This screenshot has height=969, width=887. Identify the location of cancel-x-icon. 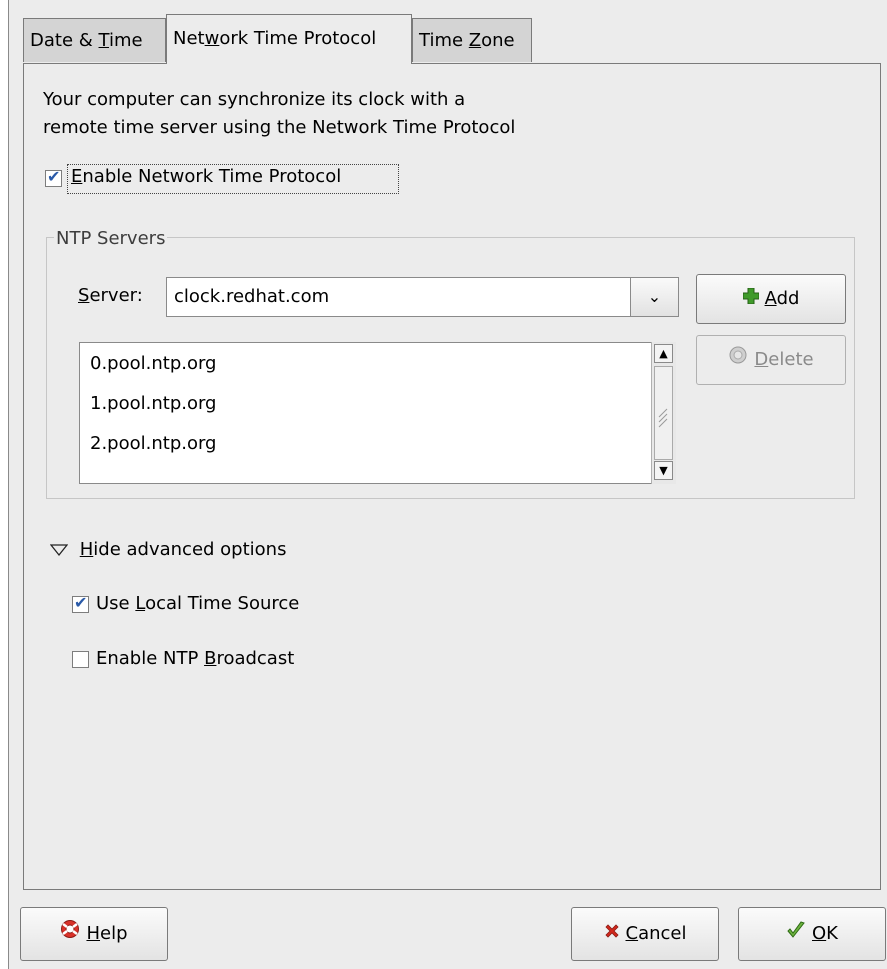
(612, 934).